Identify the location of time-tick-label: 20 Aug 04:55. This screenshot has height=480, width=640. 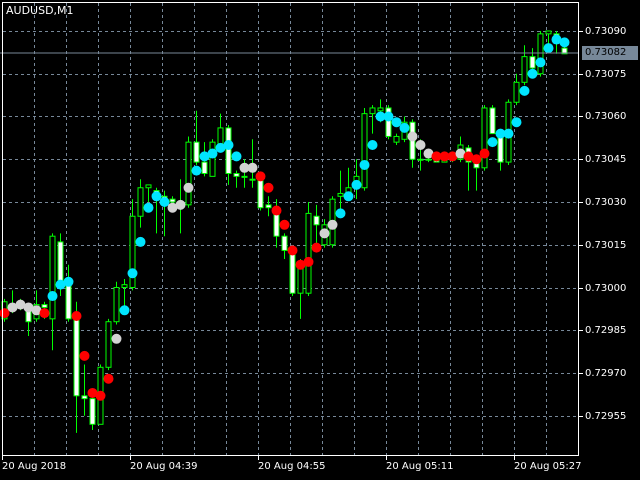
(292, 466).